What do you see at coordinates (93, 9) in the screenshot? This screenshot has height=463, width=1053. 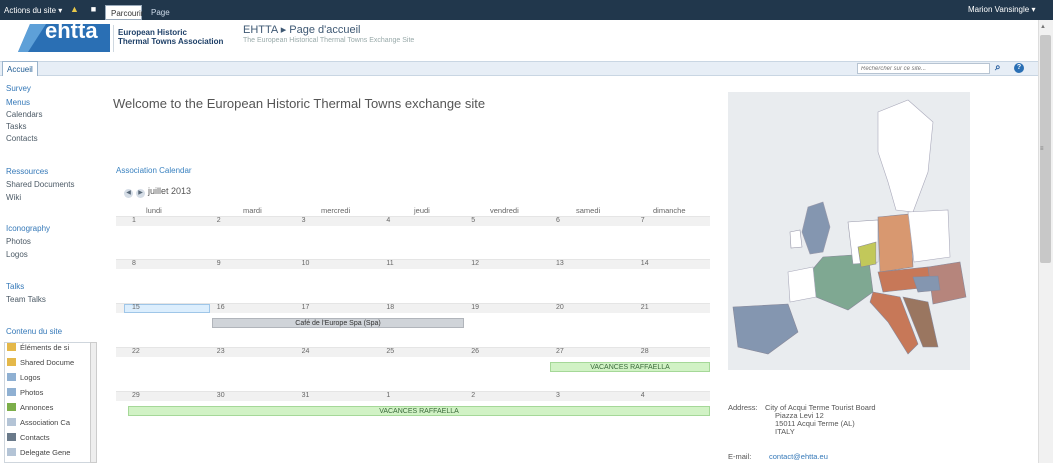 I see `edit-page-icon: ■` at bounding box center [93, 9].